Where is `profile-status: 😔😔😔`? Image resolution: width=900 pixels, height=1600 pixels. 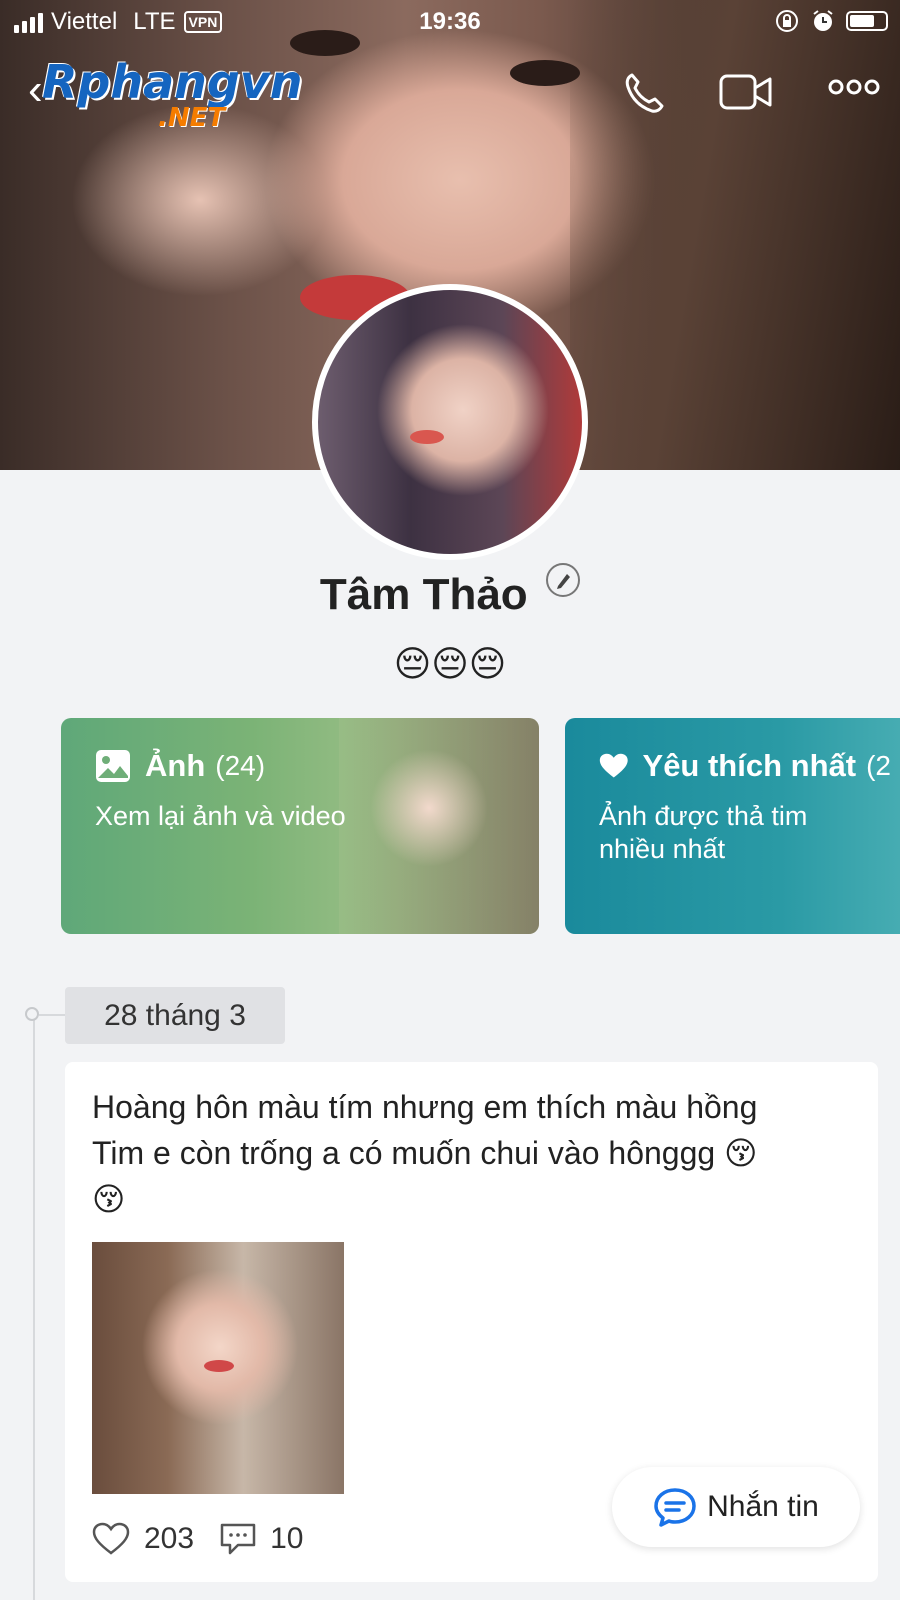 profile-status: 😔😔😔 is located at coordinates (450, 663).